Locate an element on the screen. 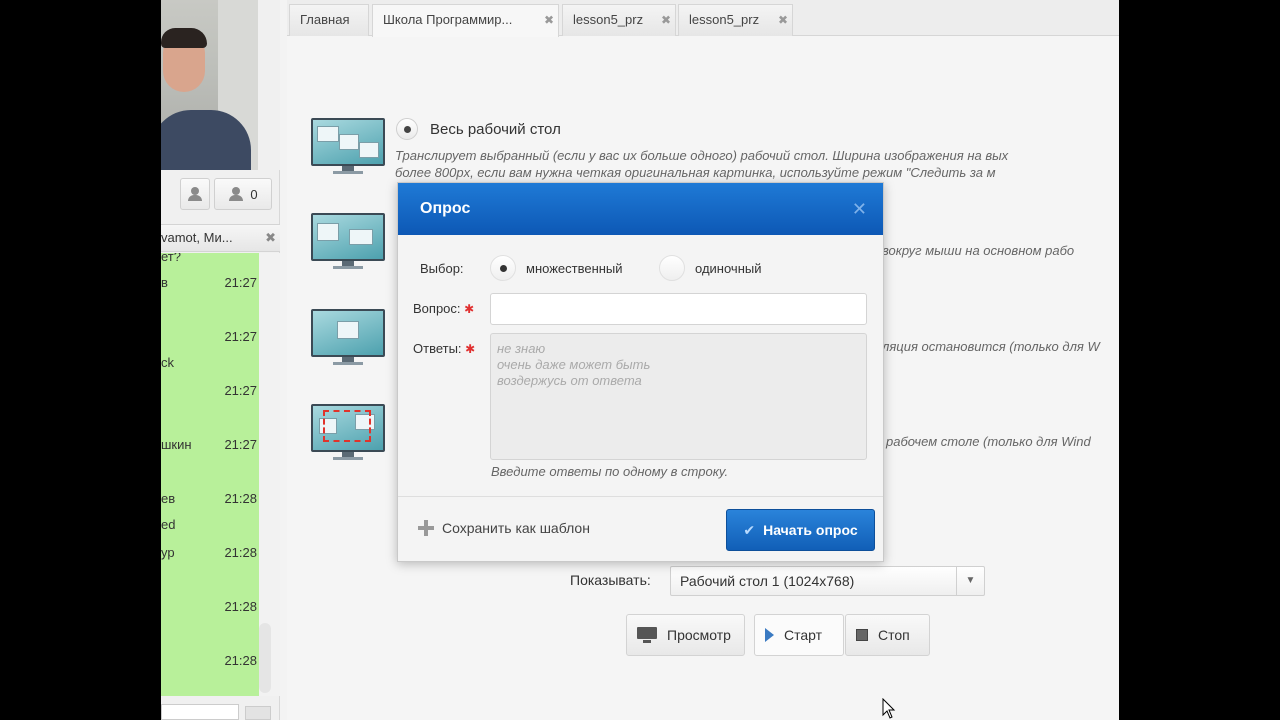 This screenshot has width=1280, height=720. chevron-down-icon: ▼ is located at coordinates (970, 581).